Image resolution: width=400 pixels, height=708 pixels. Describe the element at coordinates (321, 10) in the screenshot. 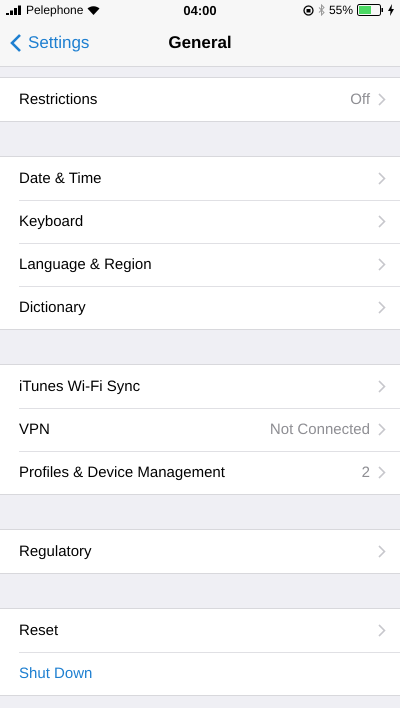

I see `bluetooth-icon` at that location.